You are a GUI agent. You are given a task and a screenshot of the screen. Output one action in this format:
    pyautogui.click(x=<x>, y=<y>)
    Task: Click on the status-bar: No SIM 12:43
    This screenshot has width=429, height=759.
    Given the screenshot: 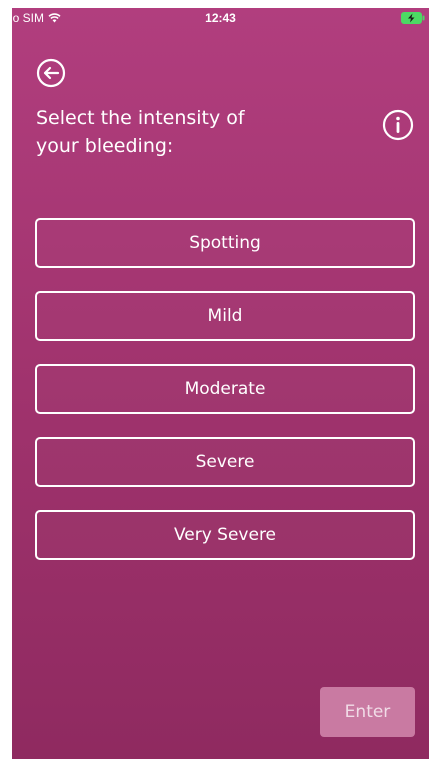 What is the action you would take?
    pyautogui.click(x=220, y=19)
    